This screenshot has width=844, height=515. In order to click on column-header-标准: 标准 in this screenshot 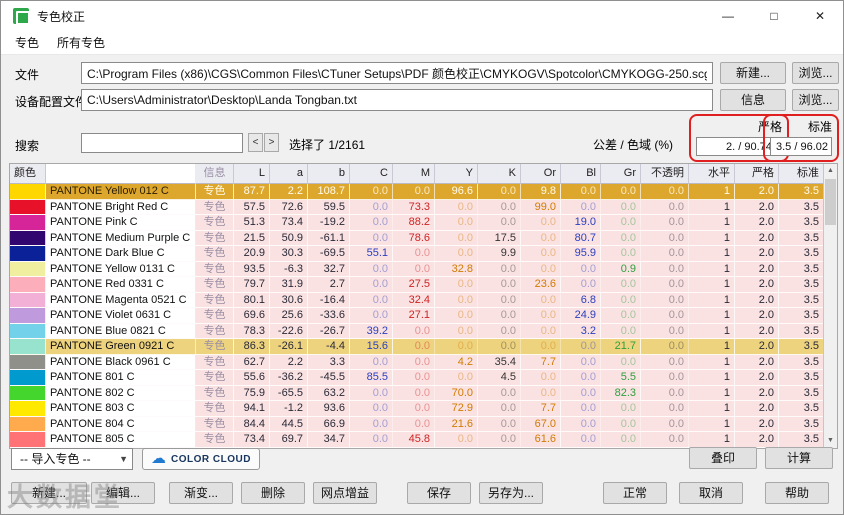, I will do `click(801, 174)`.